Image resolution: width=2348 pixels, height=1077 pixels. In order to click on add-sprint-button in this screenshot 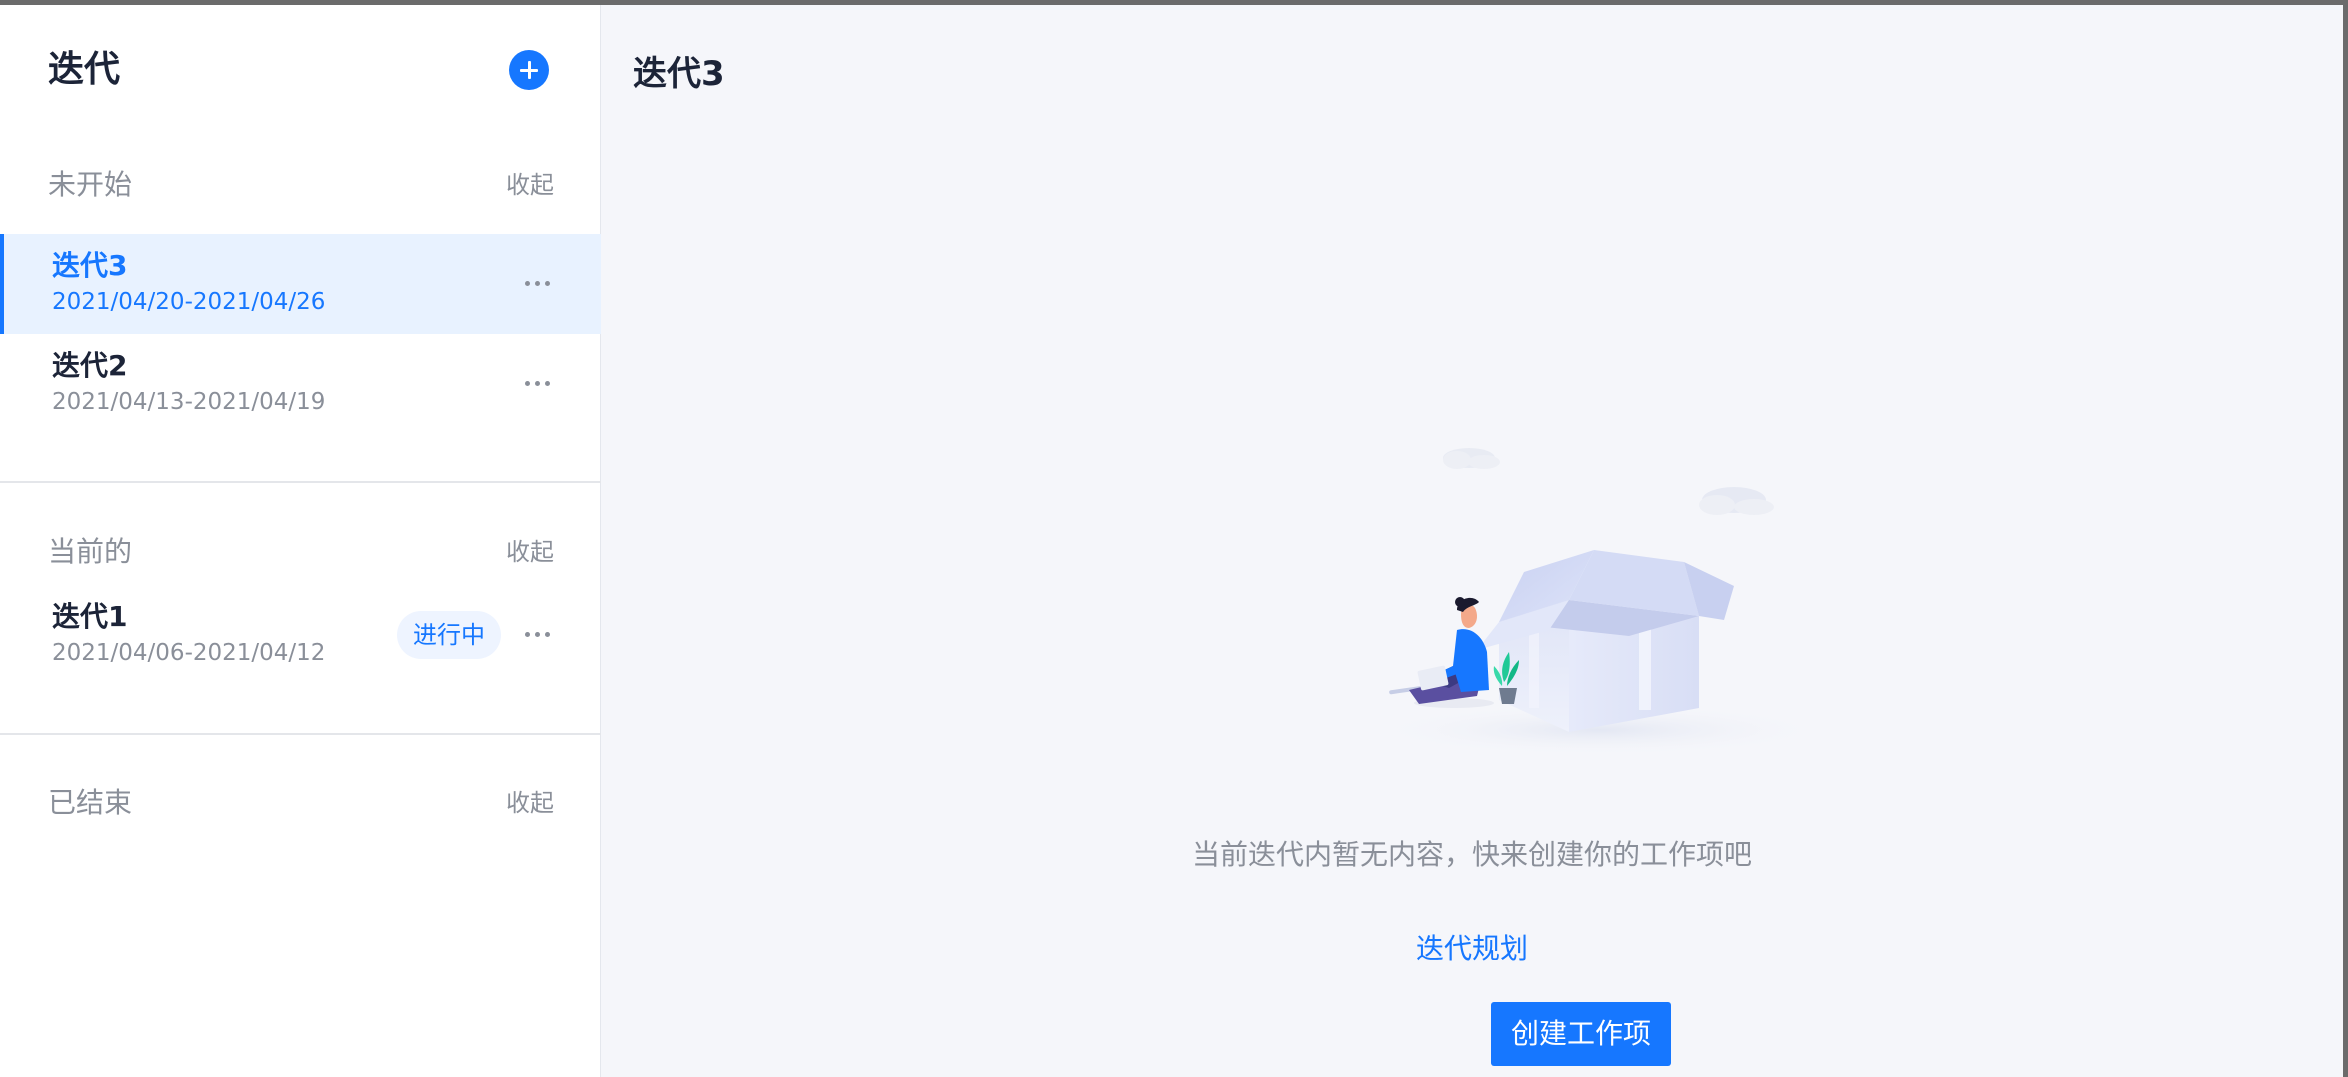, I will do `click(529, 70)`.